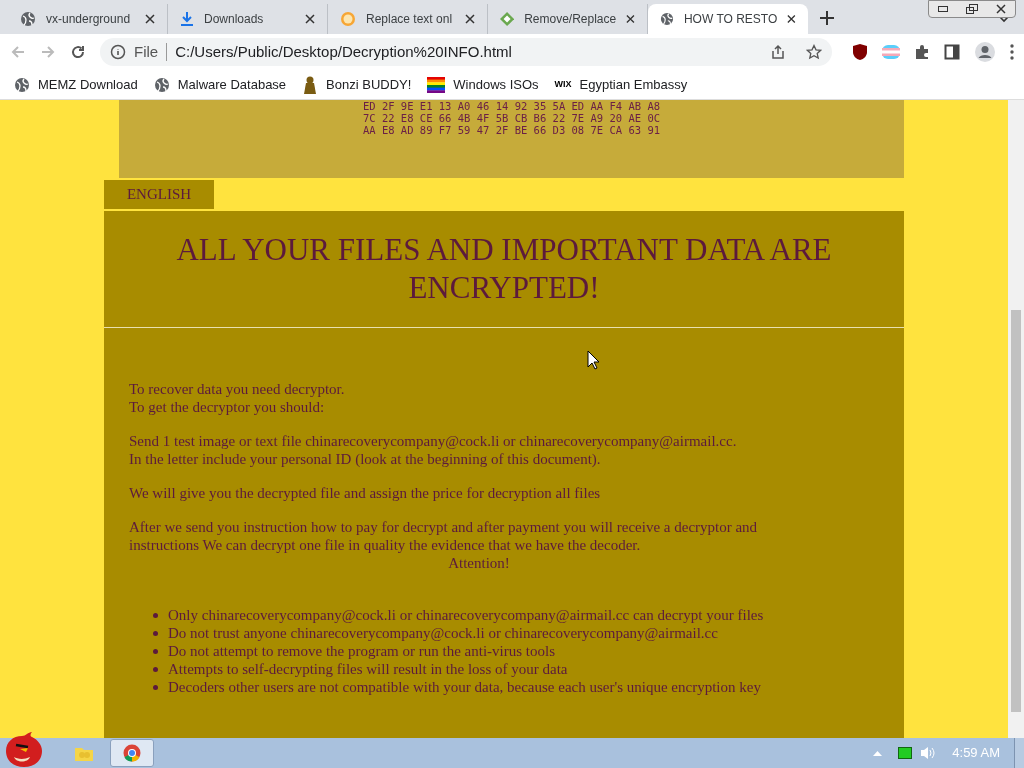 The height and width of the screenshot is (768, 1024). What do you see at coordinates (361, 651) in the screenshot?
I see `bullet-text: Do not attempt to remove the program or run the anti-virus tools` at bounding box center [361, 651].